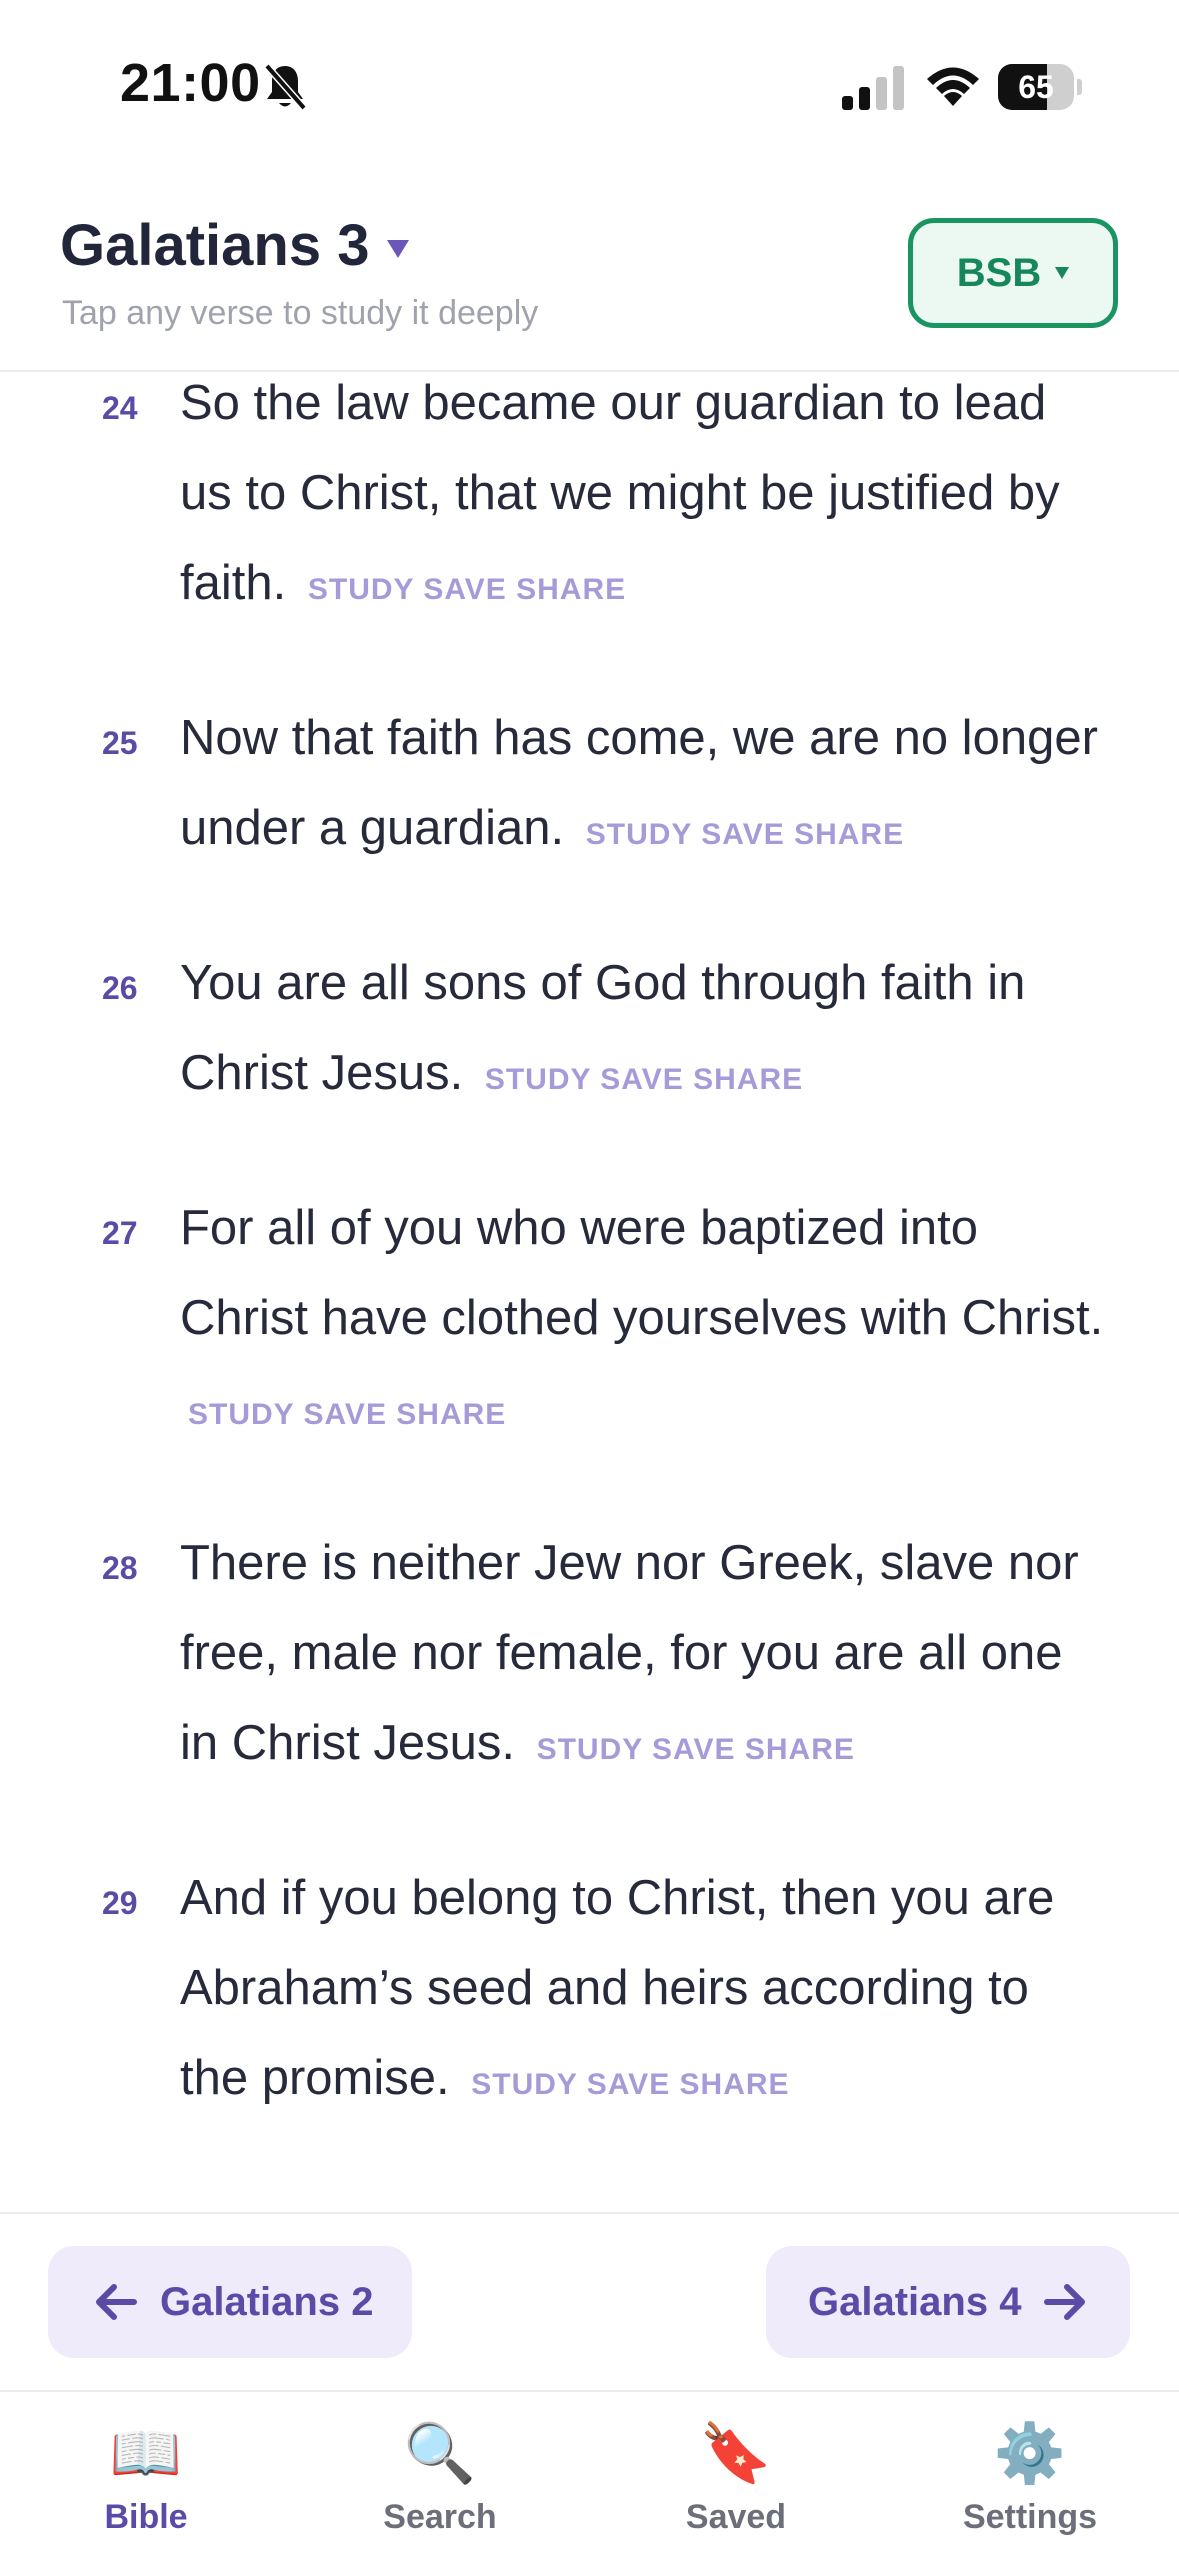 The height and width of the screenshot is (2556, 1179). I want to click on wifi-icon, so click(953, 86).